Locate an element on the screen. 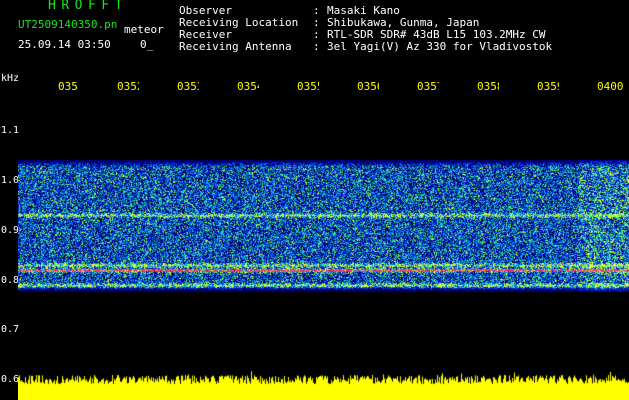 This screenshot has height=400, width=629. meteor-counter: 0_ is located at coordinates (147, 44).